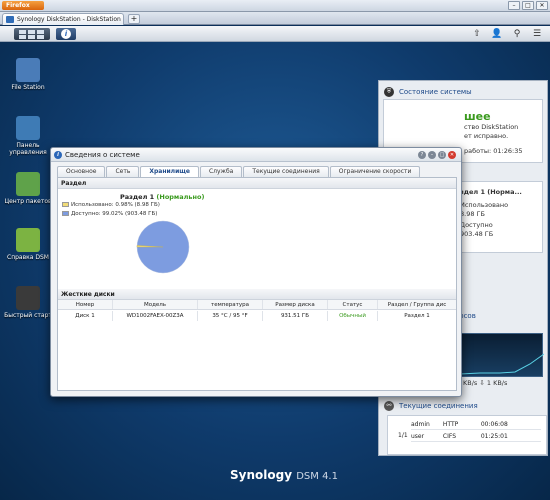  Describe the element at coordinates (494, 424) in the screenshot. I see `connection-time: 00:06:08` at that location.